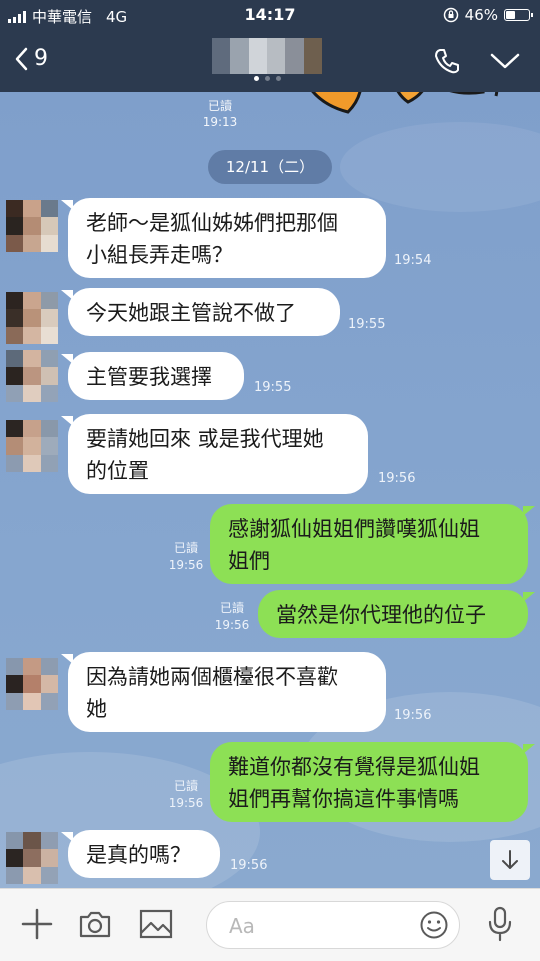 This screenshot has height=961, width=540. I want to click on sticker-image, so click(393, 108).